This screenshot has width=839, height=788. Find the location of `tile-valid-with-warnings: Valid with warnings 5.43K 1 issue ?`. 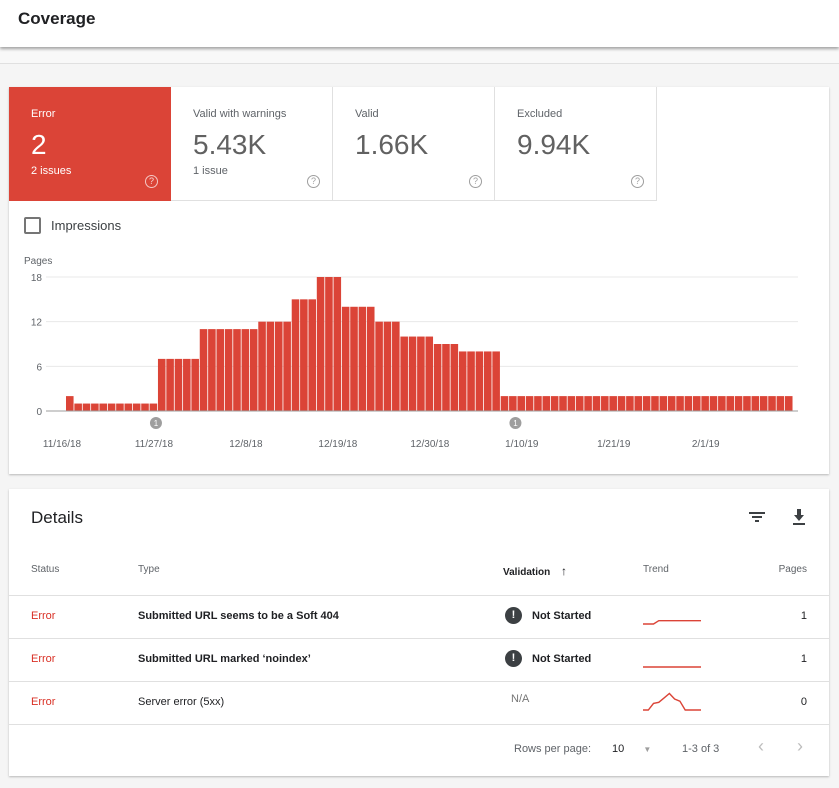

tile-valid-with-warnings: Valid with warnings 5.43K 1 issue ? is located at coordinates (252, 144).